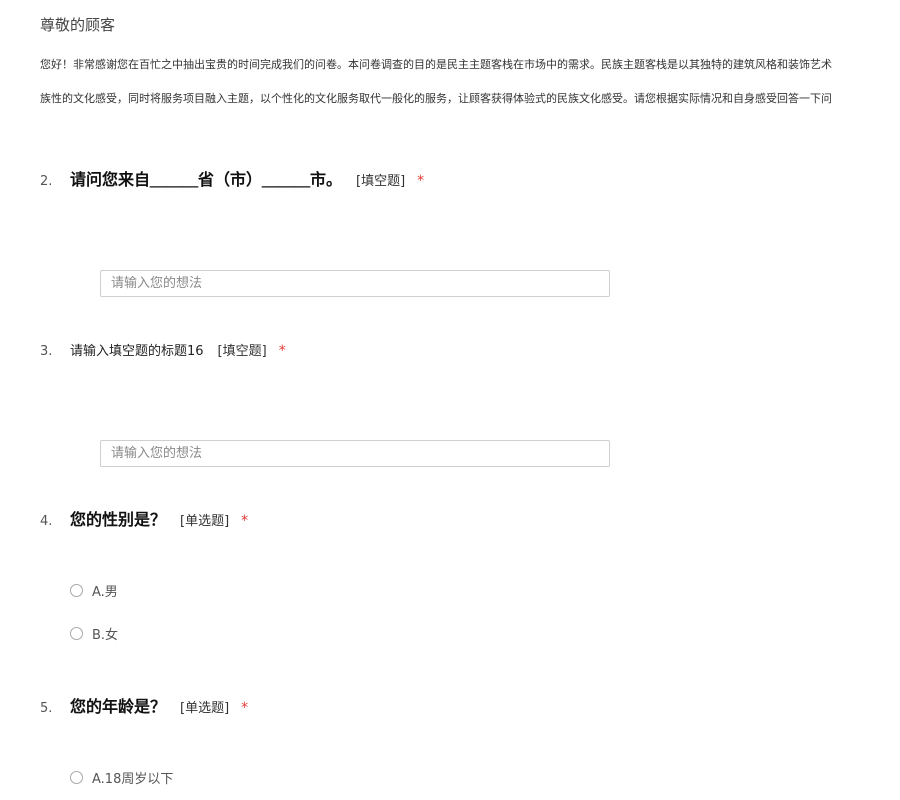  What do you see at coordinates (46, 521) in the screenshot?
I see `question-number: 4.` at bounding box center [46, 521].